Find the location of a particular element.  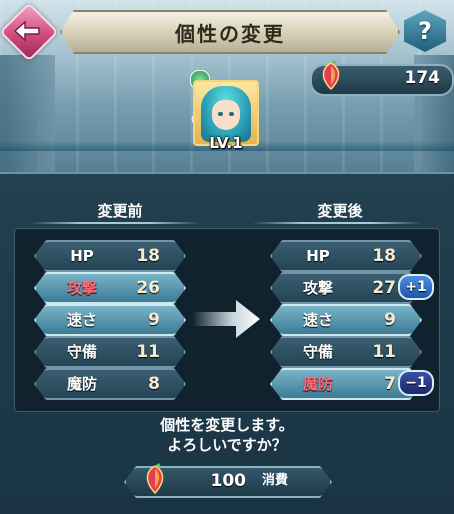

stat-increase-badge: +1 is located at coordinates (416, 287).